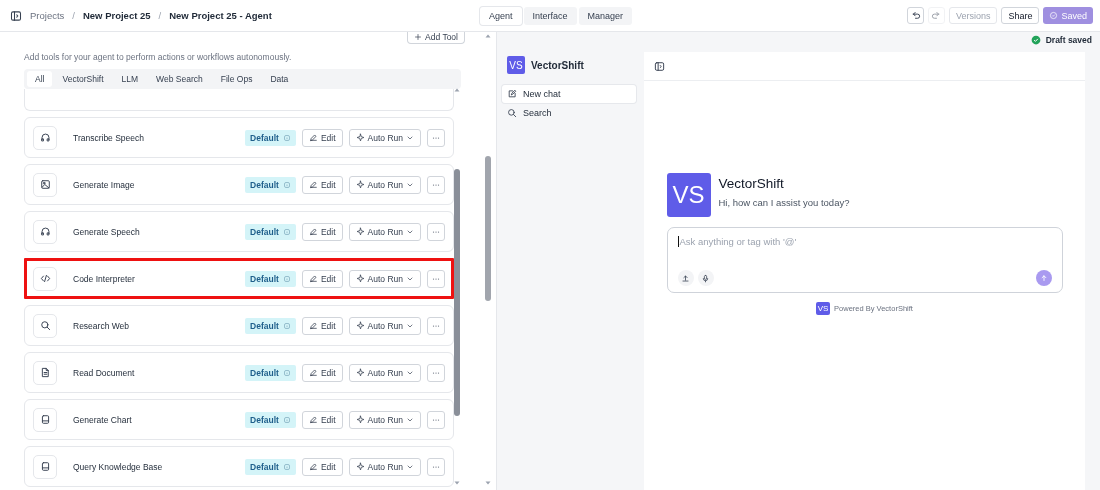  What do you see at coordinates (418, 36) in the screenshot?
I see `plus-icon` at bounding box center [418, 36].